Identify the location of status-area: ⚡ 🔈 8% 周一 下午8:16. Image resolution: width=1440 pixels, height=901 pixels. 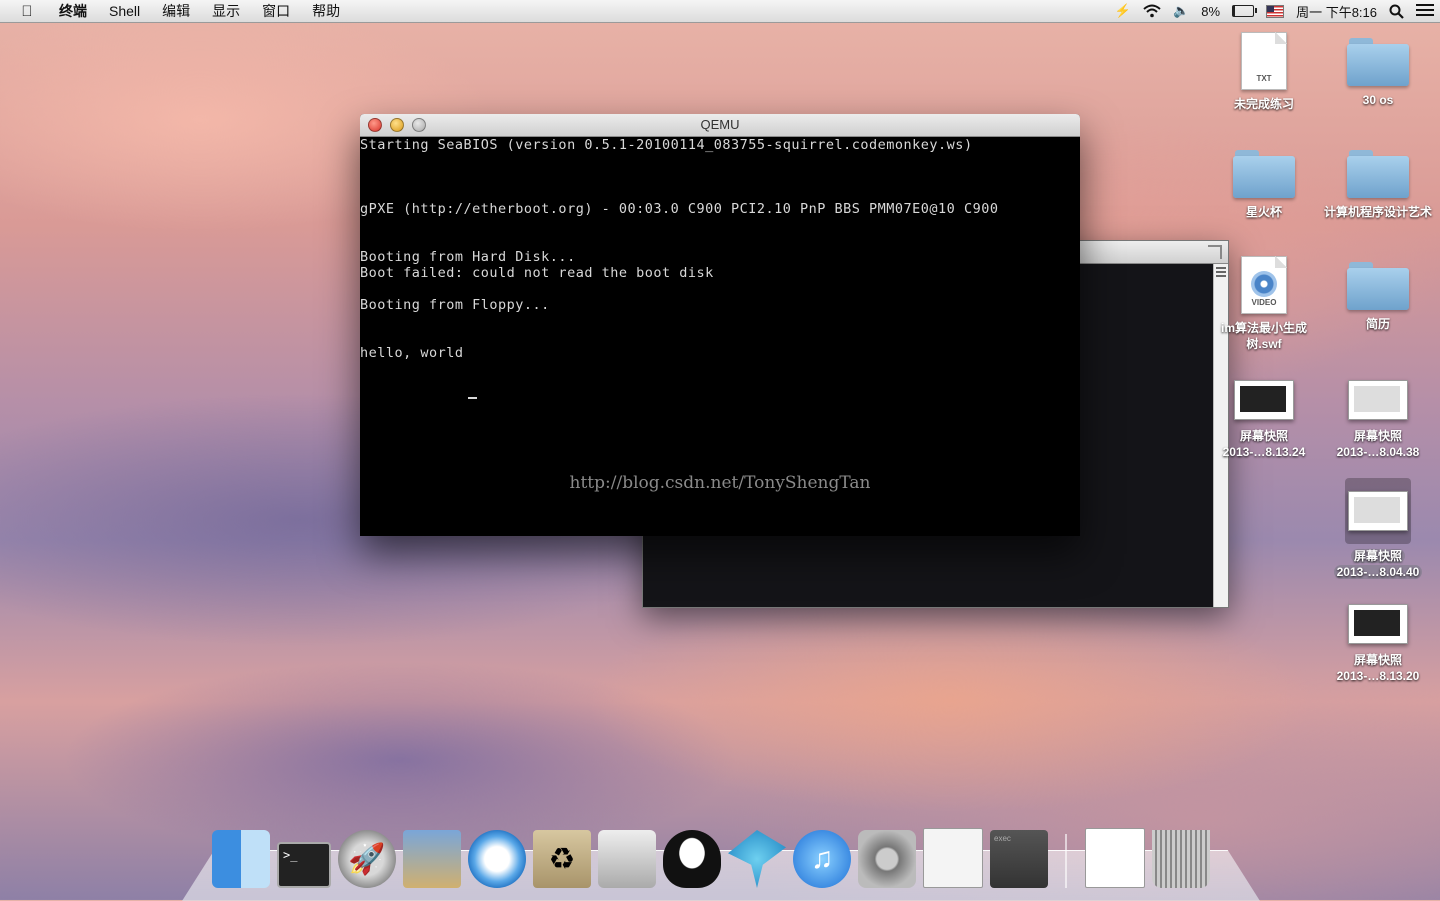
(1274, 11).